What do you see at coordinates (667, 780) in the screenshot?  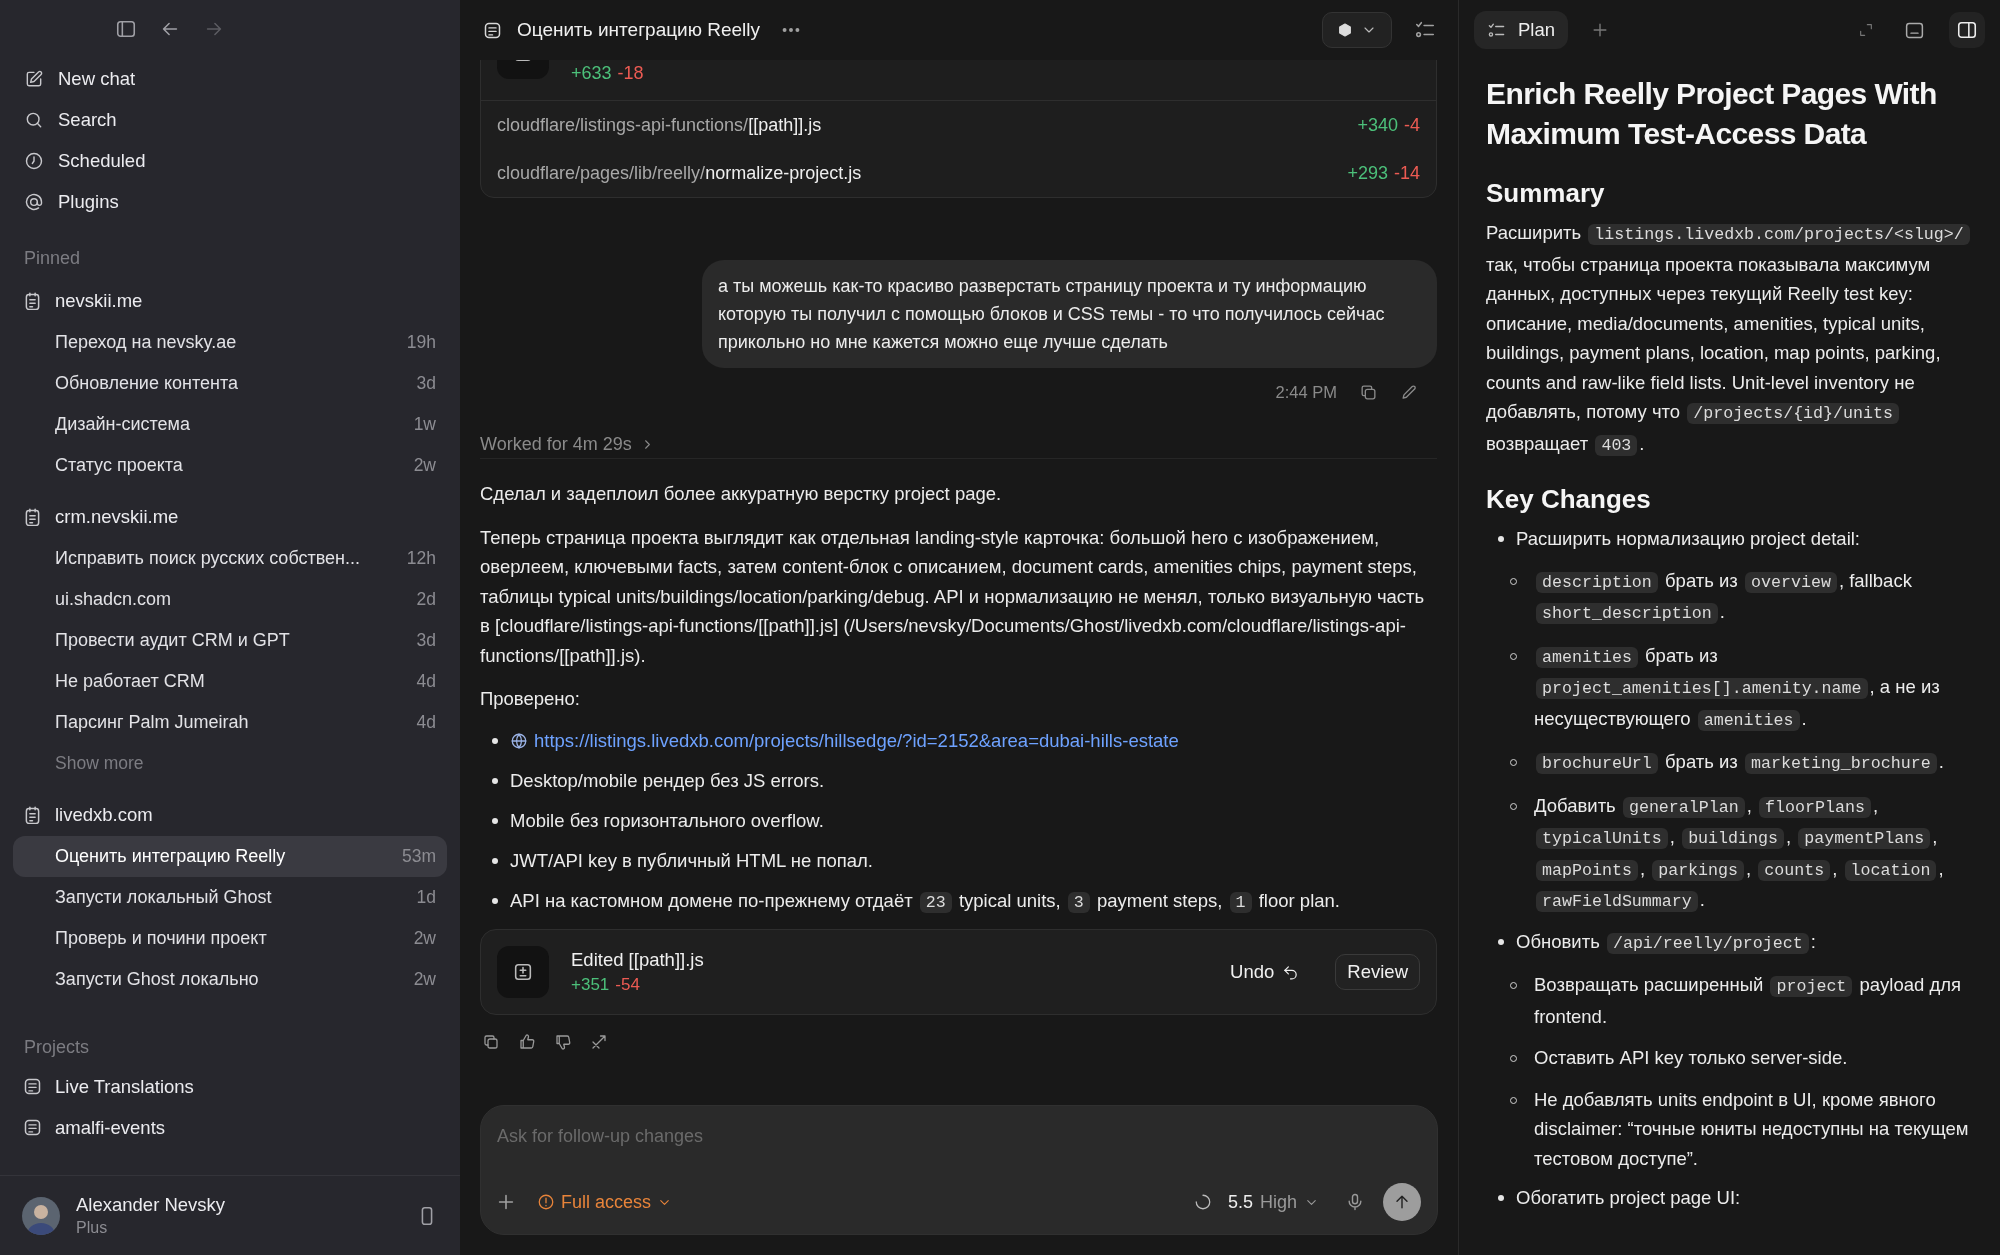 I see `bullet-text: Desktop/mobile рендер без JS errors.` at bounding box center [667, 780].